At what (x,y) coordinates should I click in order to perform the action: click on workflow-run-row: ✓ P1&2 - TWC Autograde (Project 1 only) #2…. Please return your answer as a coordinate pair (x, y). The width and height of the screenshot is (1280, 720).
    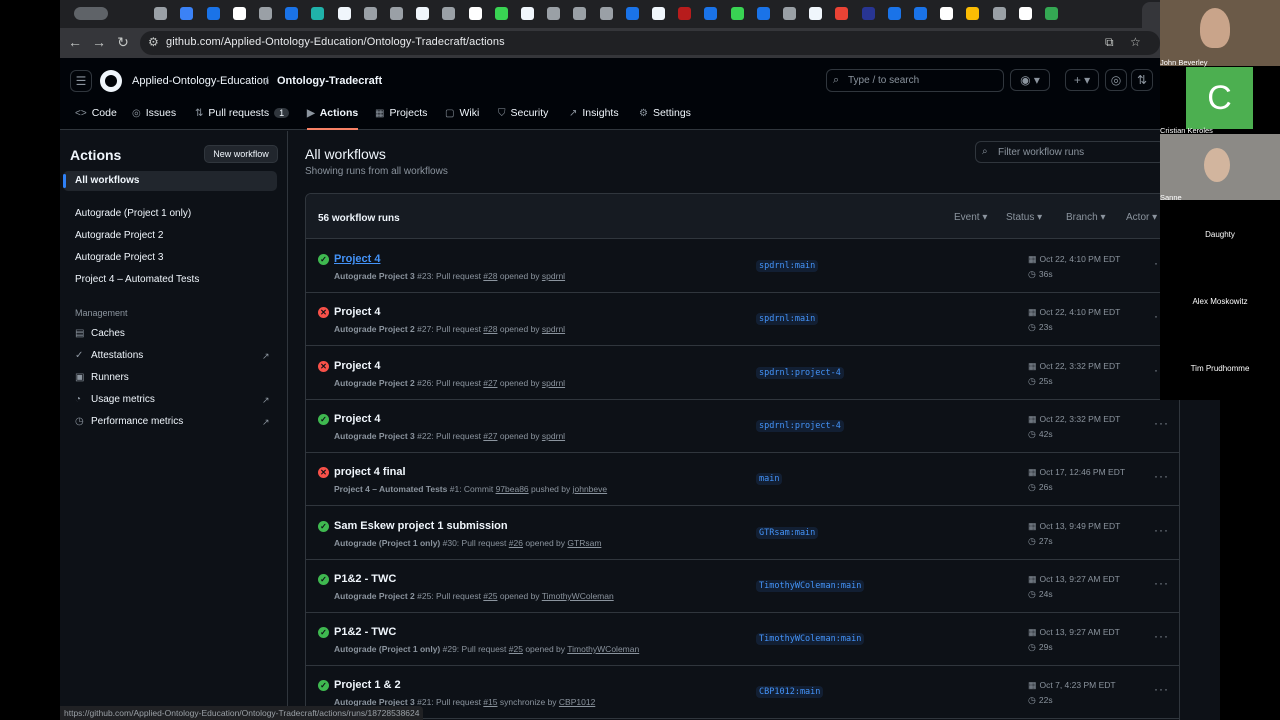
    Looking at the image, I should click on (742, 640).